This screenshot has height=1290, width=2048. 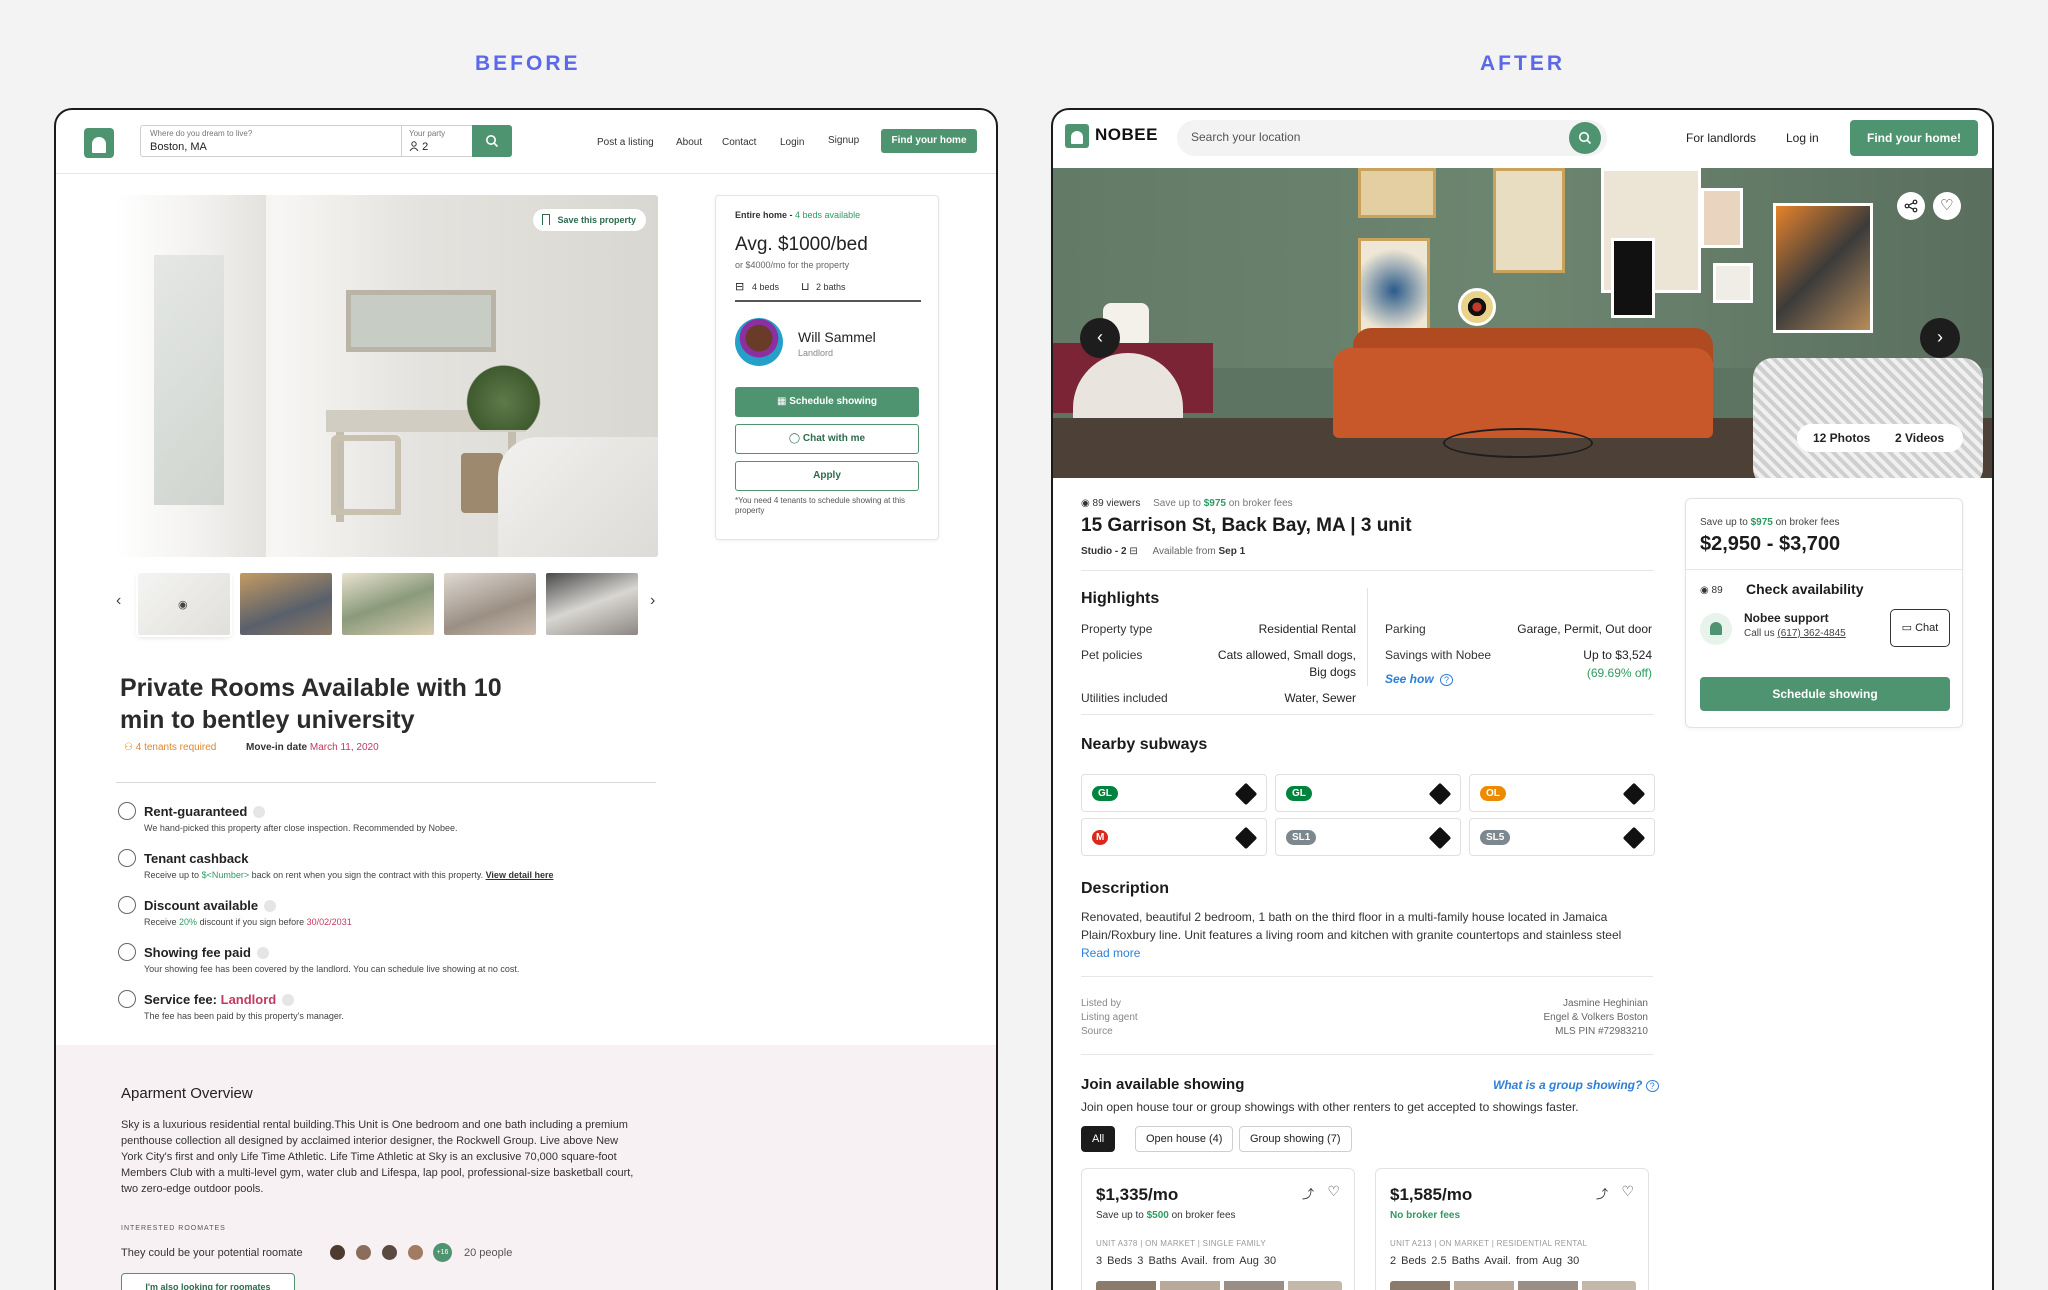 I want to click on subway-card: OL, so click(x=1562, y=793).